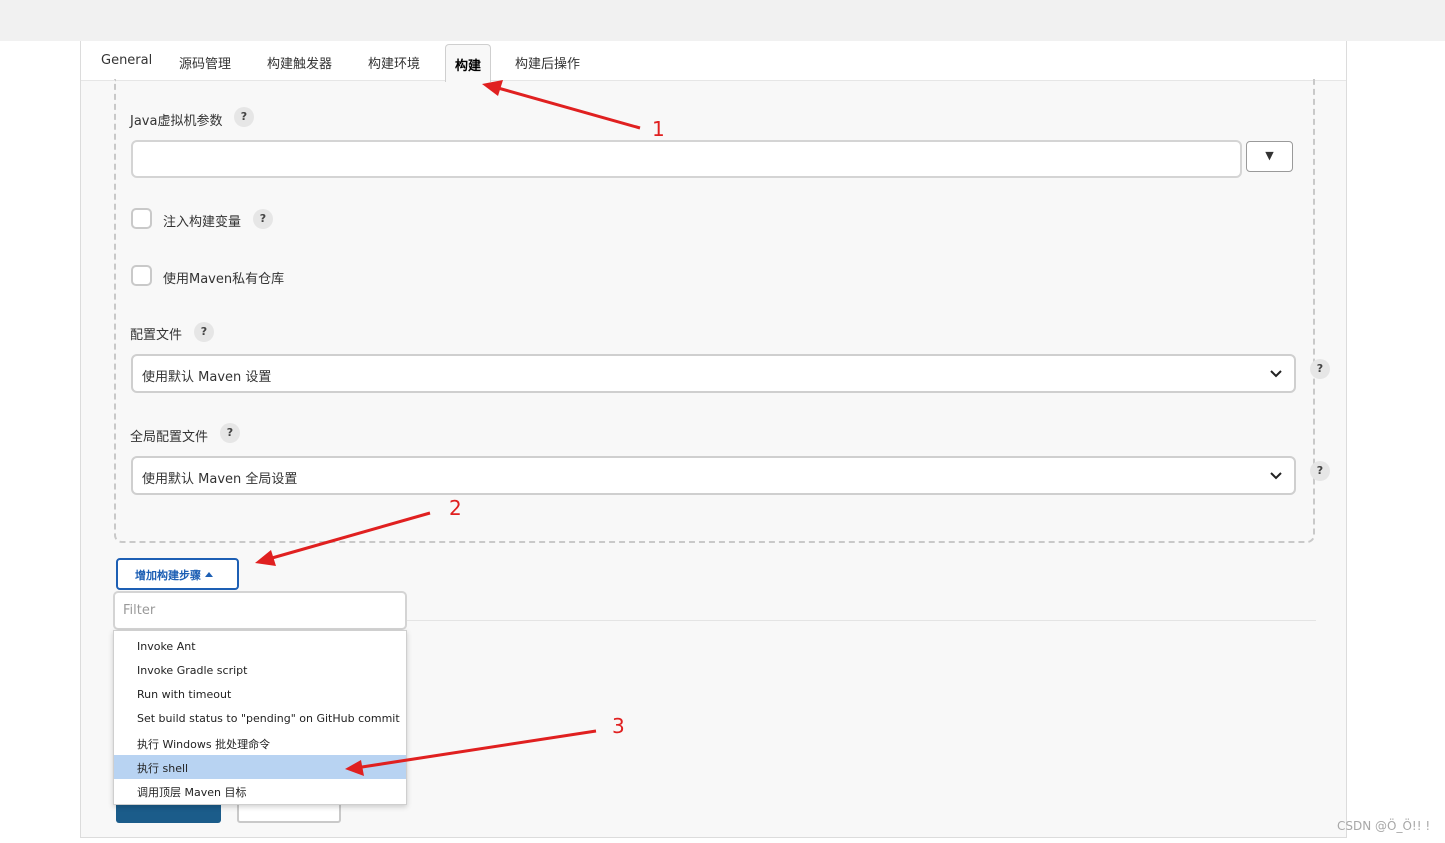 The width and height of the screenshot is (1445, 843). What do you see at coordinates (1384, 826) in the screenshot?
I see `watermark: CSDN @Ö_Ö!! !` at bounding box center [1384, 826].